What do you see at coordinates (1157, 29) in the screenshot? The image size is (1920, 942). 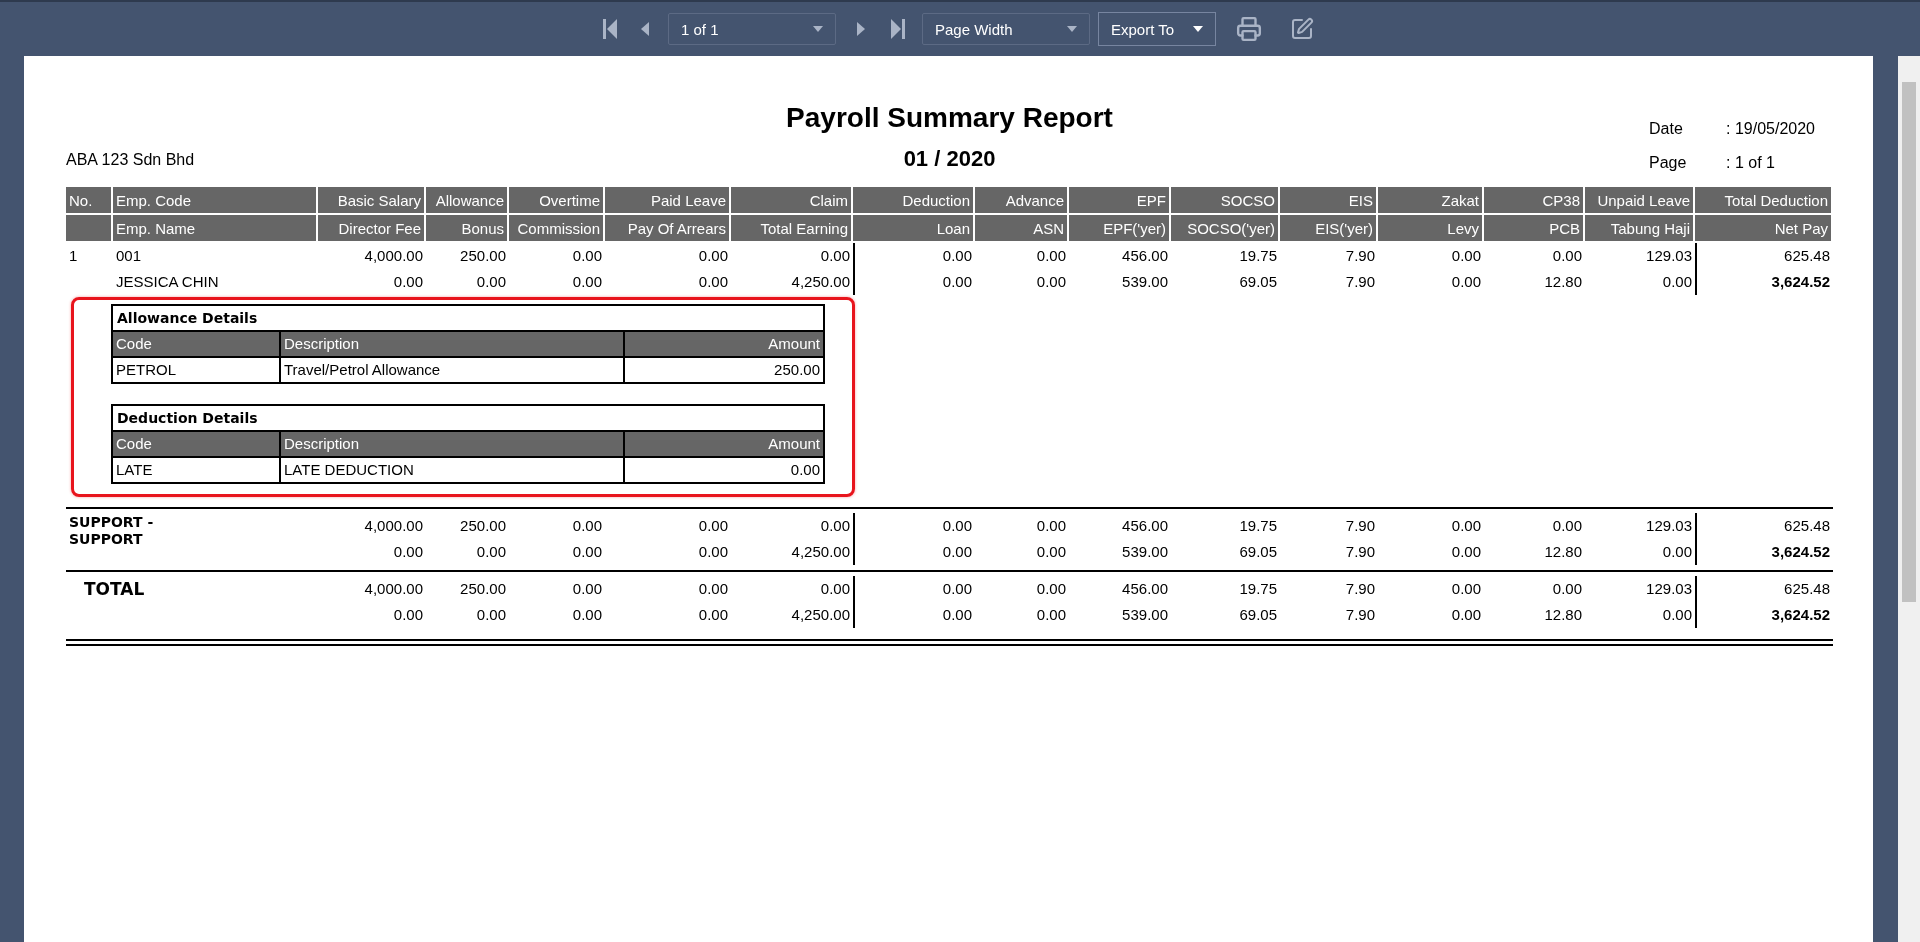 I see `export-button: Export To` at bounding box center [1157, 29].